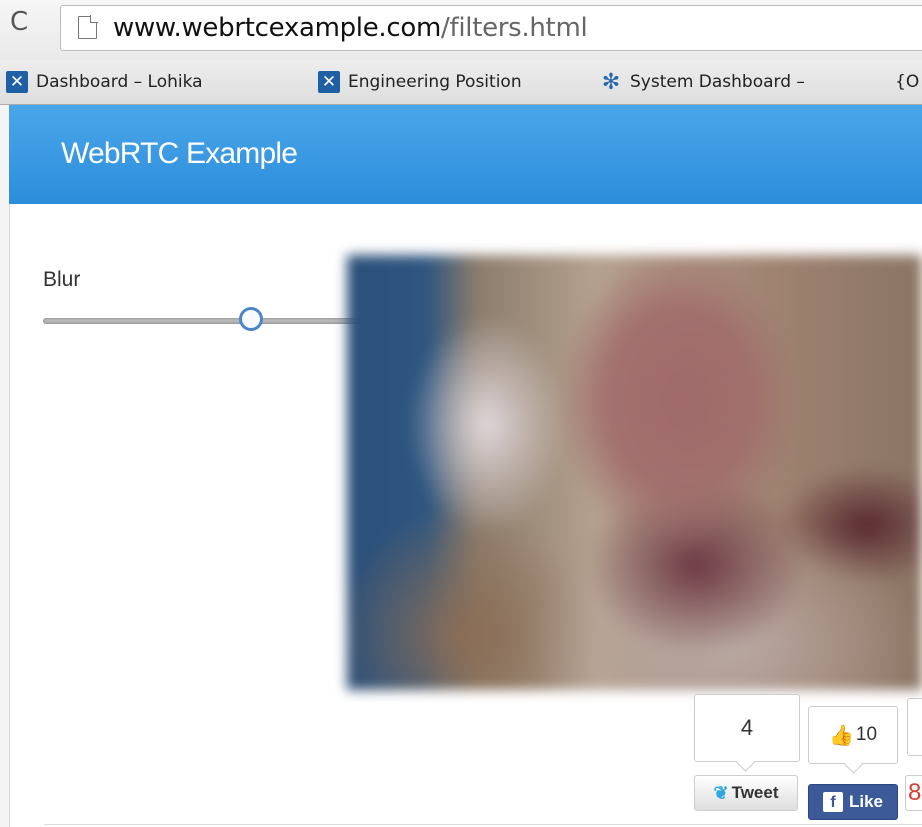  I want to click on facebook-icon: f, so click(832, 802).